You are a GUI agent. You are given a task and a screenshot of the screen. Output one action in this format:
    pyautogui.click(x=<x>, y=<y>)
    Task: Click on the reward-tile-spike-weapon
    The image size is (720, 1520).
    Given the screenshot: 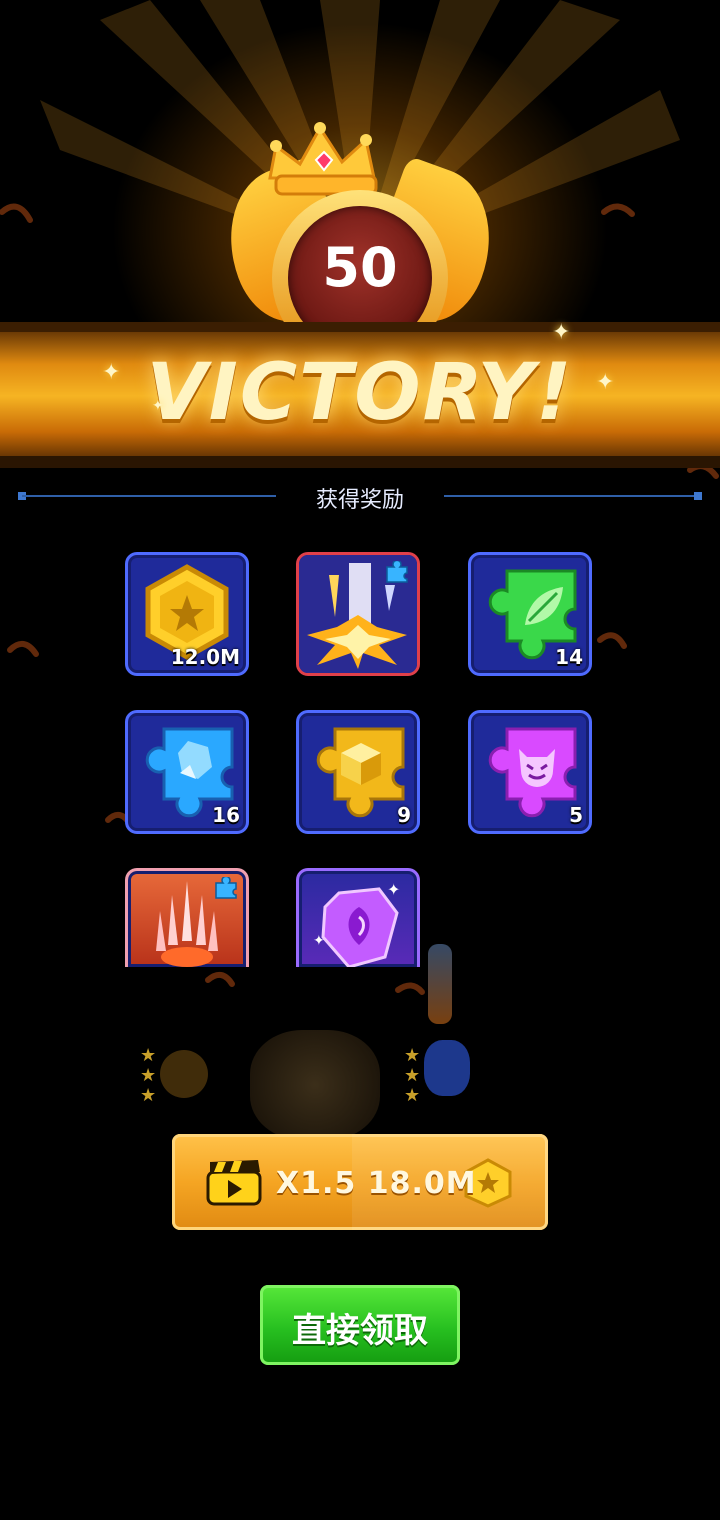 What is the action you would take?
    pyautogui.click(x=187, y=917)
    